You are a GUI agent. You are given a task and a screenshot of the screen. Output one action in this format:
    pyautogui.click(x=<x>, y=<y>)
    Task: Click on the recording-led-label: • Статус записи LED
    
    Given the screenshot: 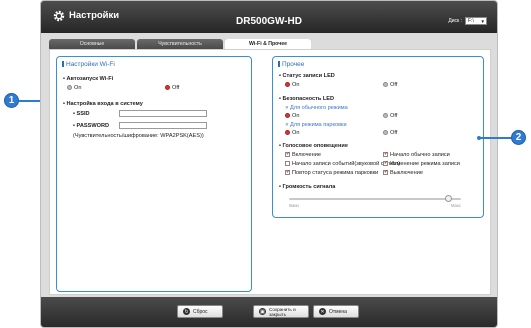 What is the action you would take?
    pyautogui.click(x=307, y=76)
    